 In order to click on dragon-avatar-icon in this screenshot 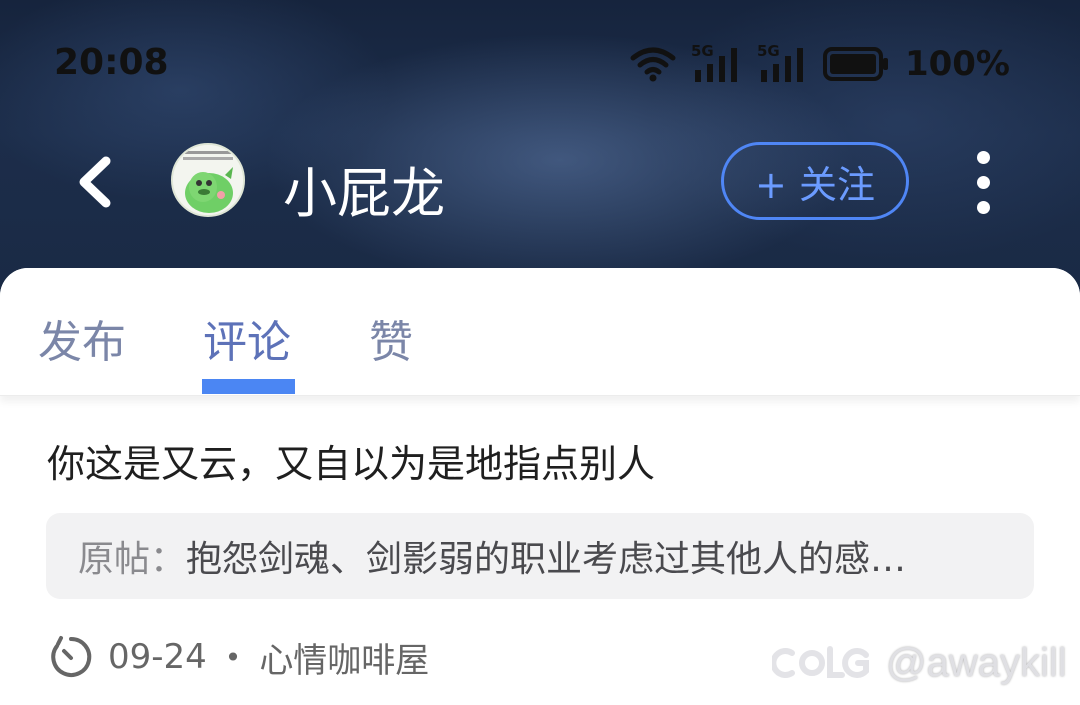, I will do `click(208, 180)`.